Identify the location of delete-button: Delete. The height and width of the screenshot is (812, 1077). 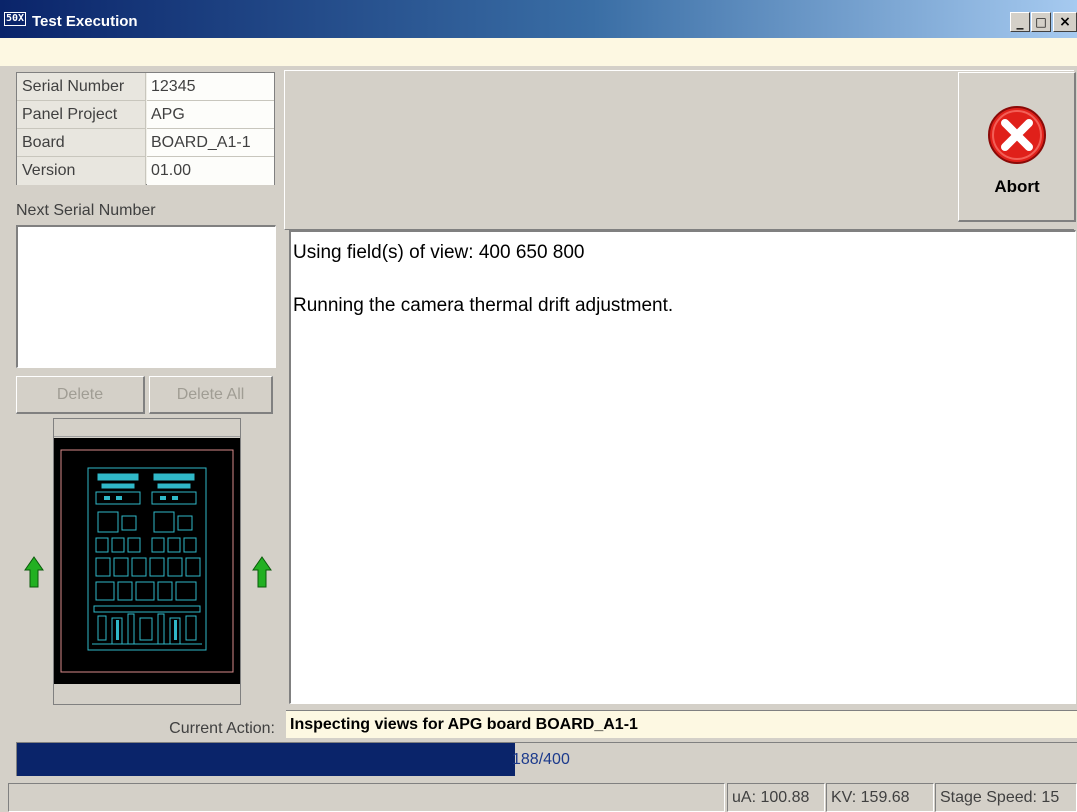
(80, 395).